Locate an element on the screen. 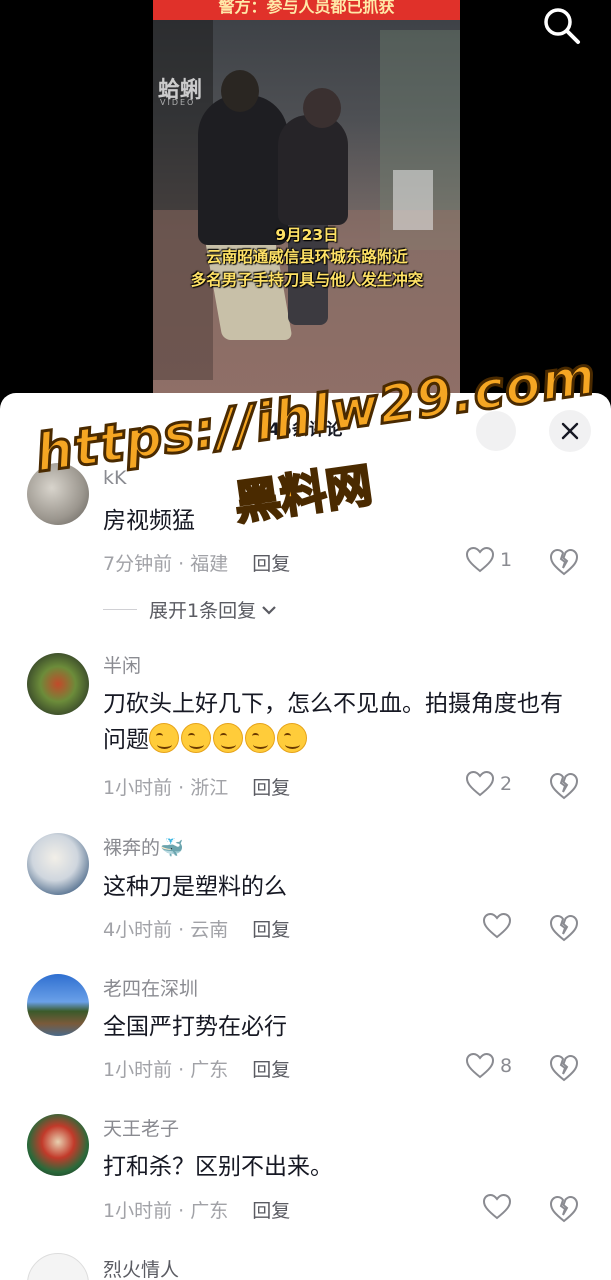  comment-username: 天王老子 is located at coordinates (141, 1127).